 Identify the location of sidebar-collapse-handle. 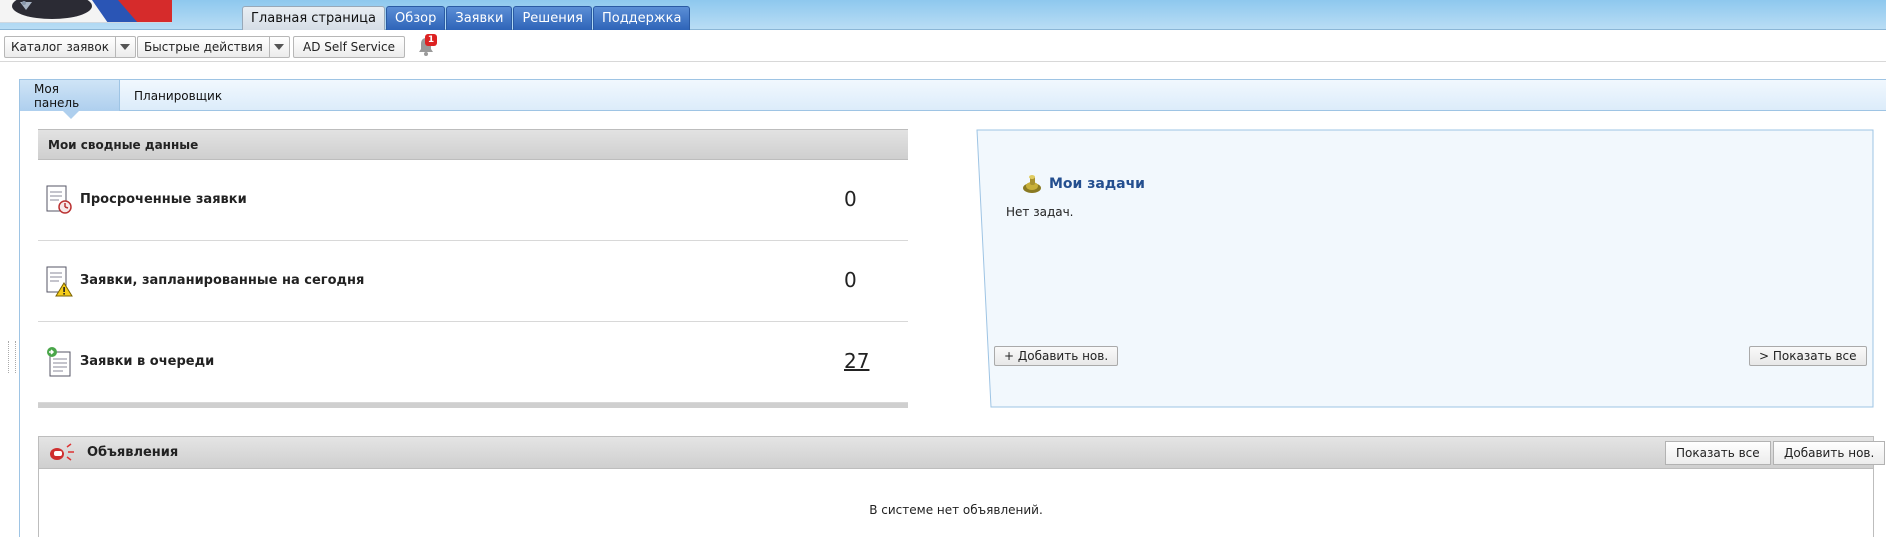
(12, 357).